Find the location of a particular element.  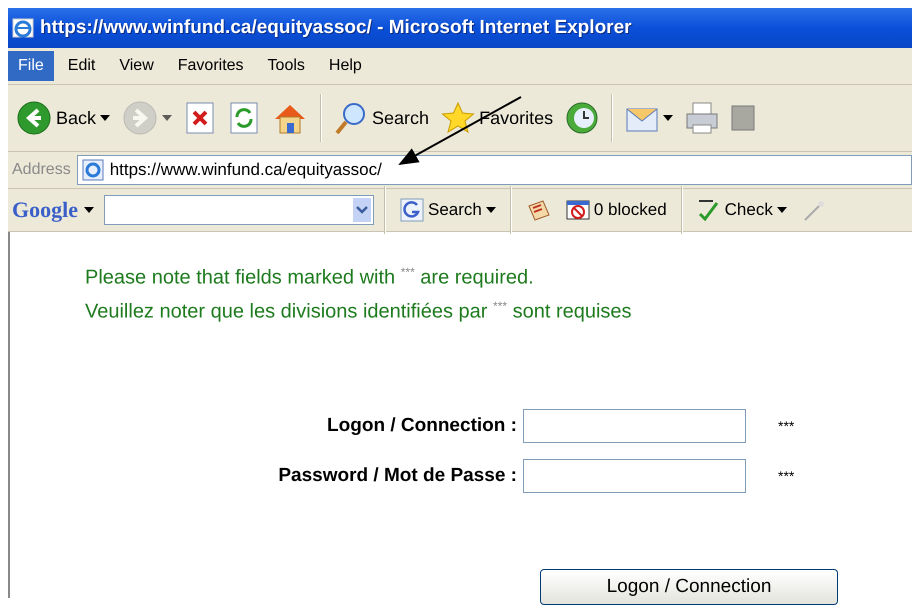

field-label: Password / Mot de Passe : is located at coordinates (397, 476).